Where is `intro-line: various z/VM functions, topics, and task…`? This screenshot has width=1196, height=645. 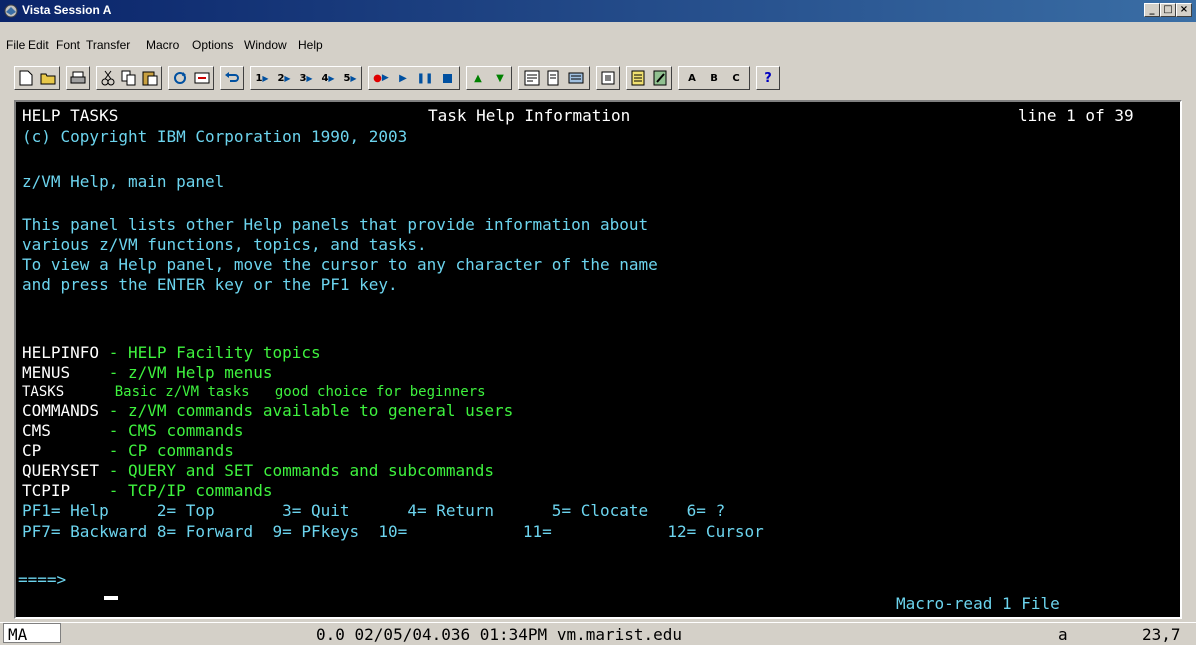 intro-line: various z/VM functions, topics, and task… is located at coordinates (224, 244).